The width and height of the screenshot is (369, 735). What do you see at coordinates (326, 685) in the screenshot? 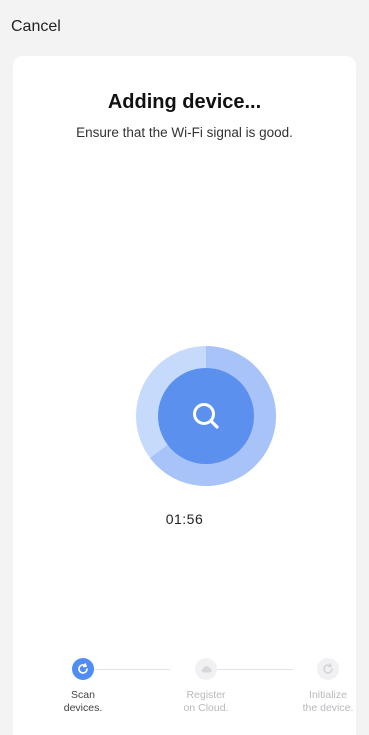
I see `step-initialize-device: Initialize the device.` at bounding box center [326, 685].